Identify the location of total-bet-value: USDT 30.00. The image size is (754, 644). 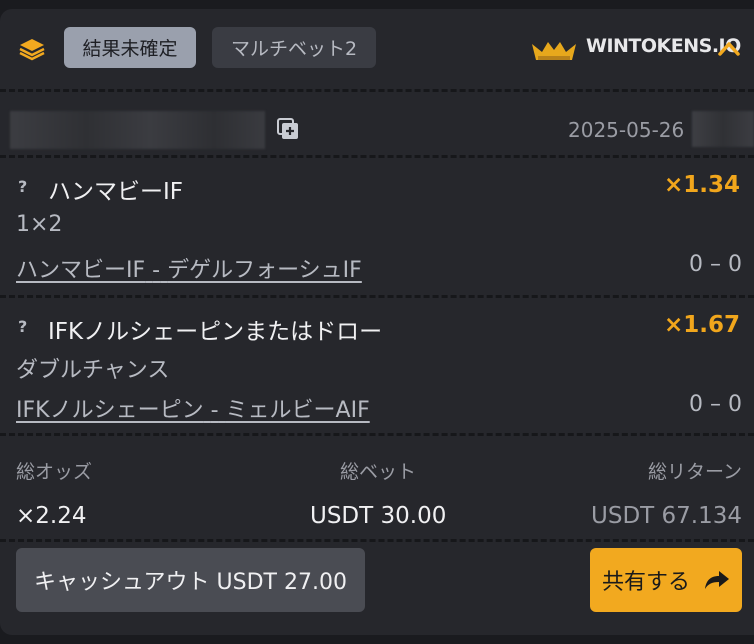
(378, 516).